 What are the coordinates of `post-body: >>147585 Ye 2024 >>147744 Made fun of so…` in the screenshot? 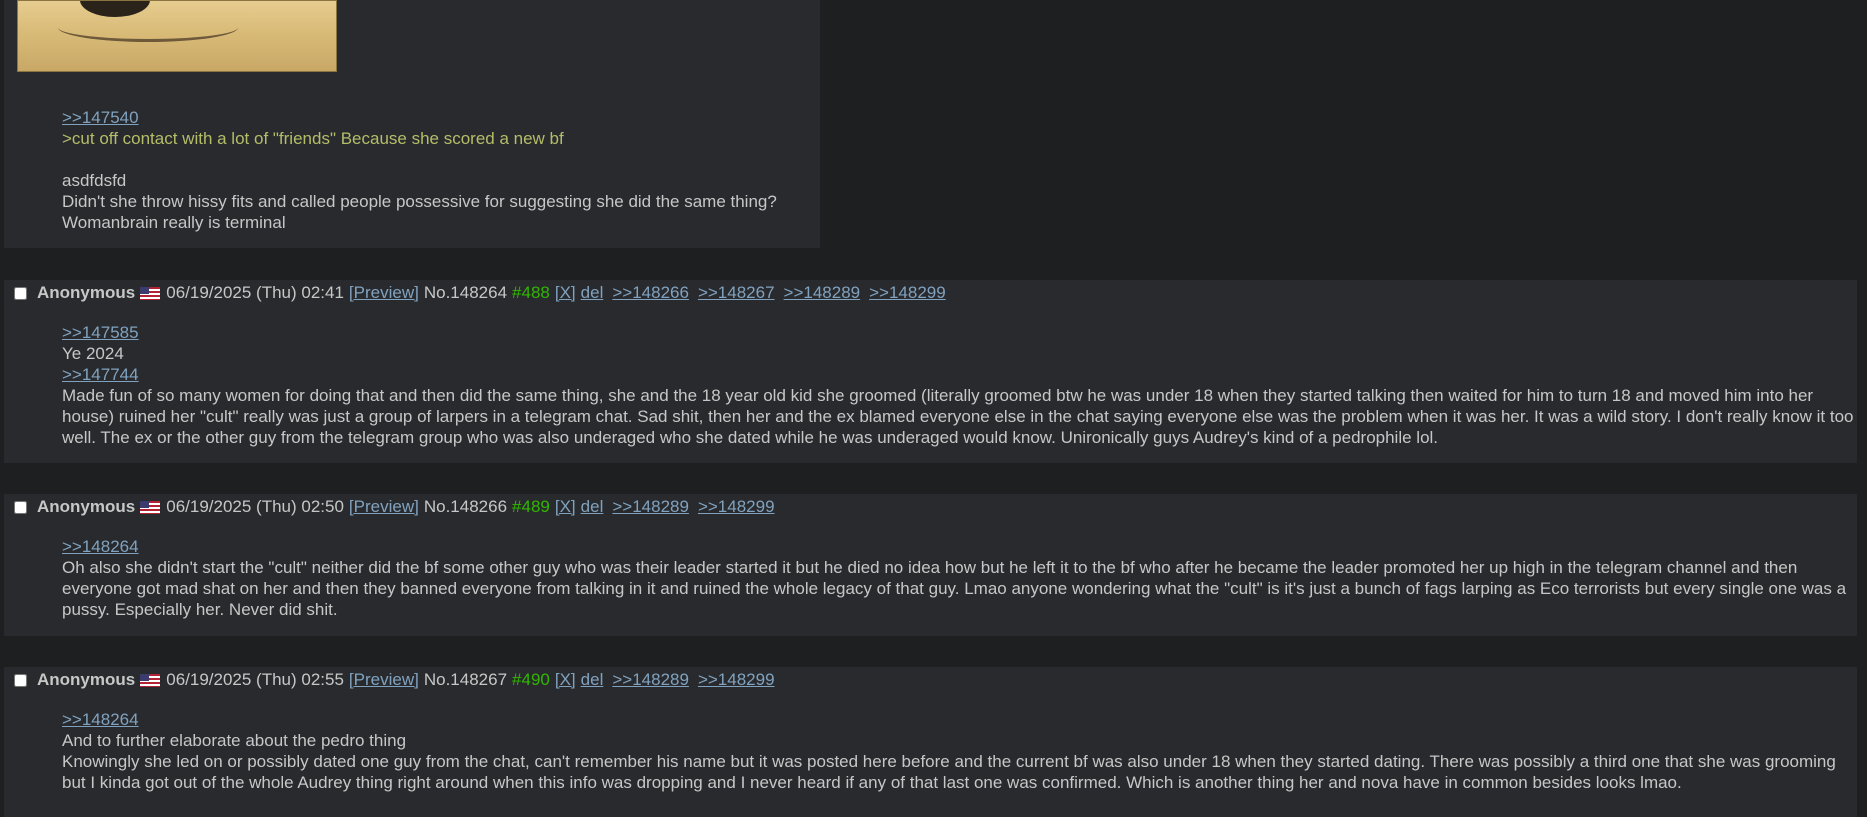 It's located at (959, 385).